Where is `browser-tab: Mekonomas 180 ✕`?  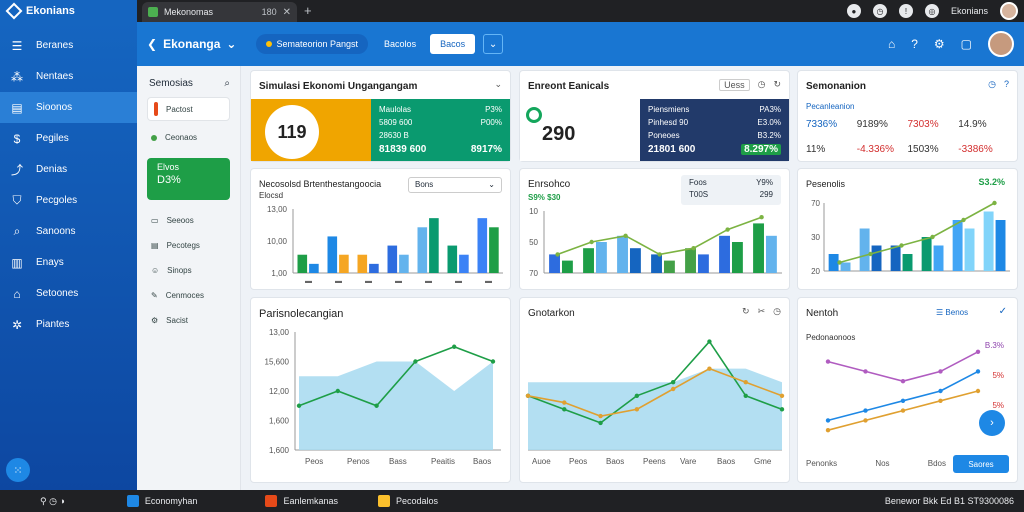 browser-tab: Mekonomas 180 ✕ is located at coordinates (219, 12).